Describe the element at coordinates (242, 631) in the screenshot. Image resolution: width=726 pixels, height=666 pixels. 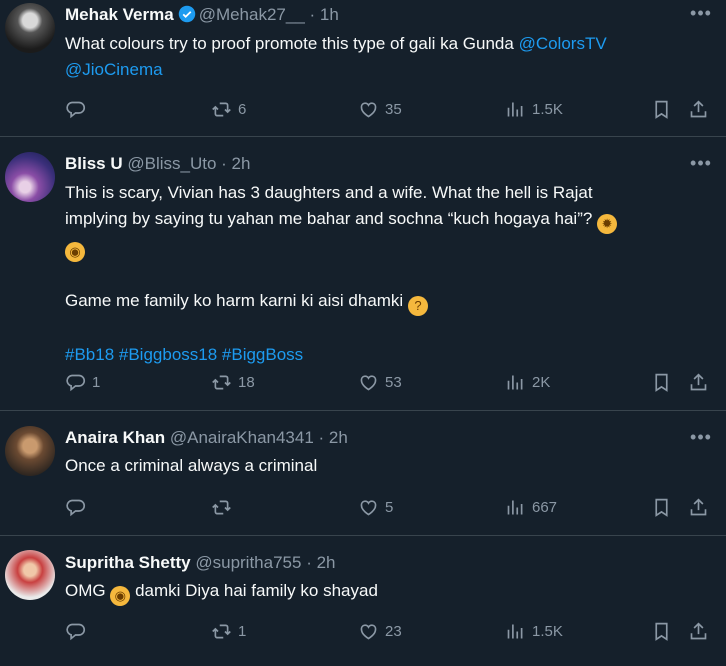
I see `retweet-count: 1` at that location.